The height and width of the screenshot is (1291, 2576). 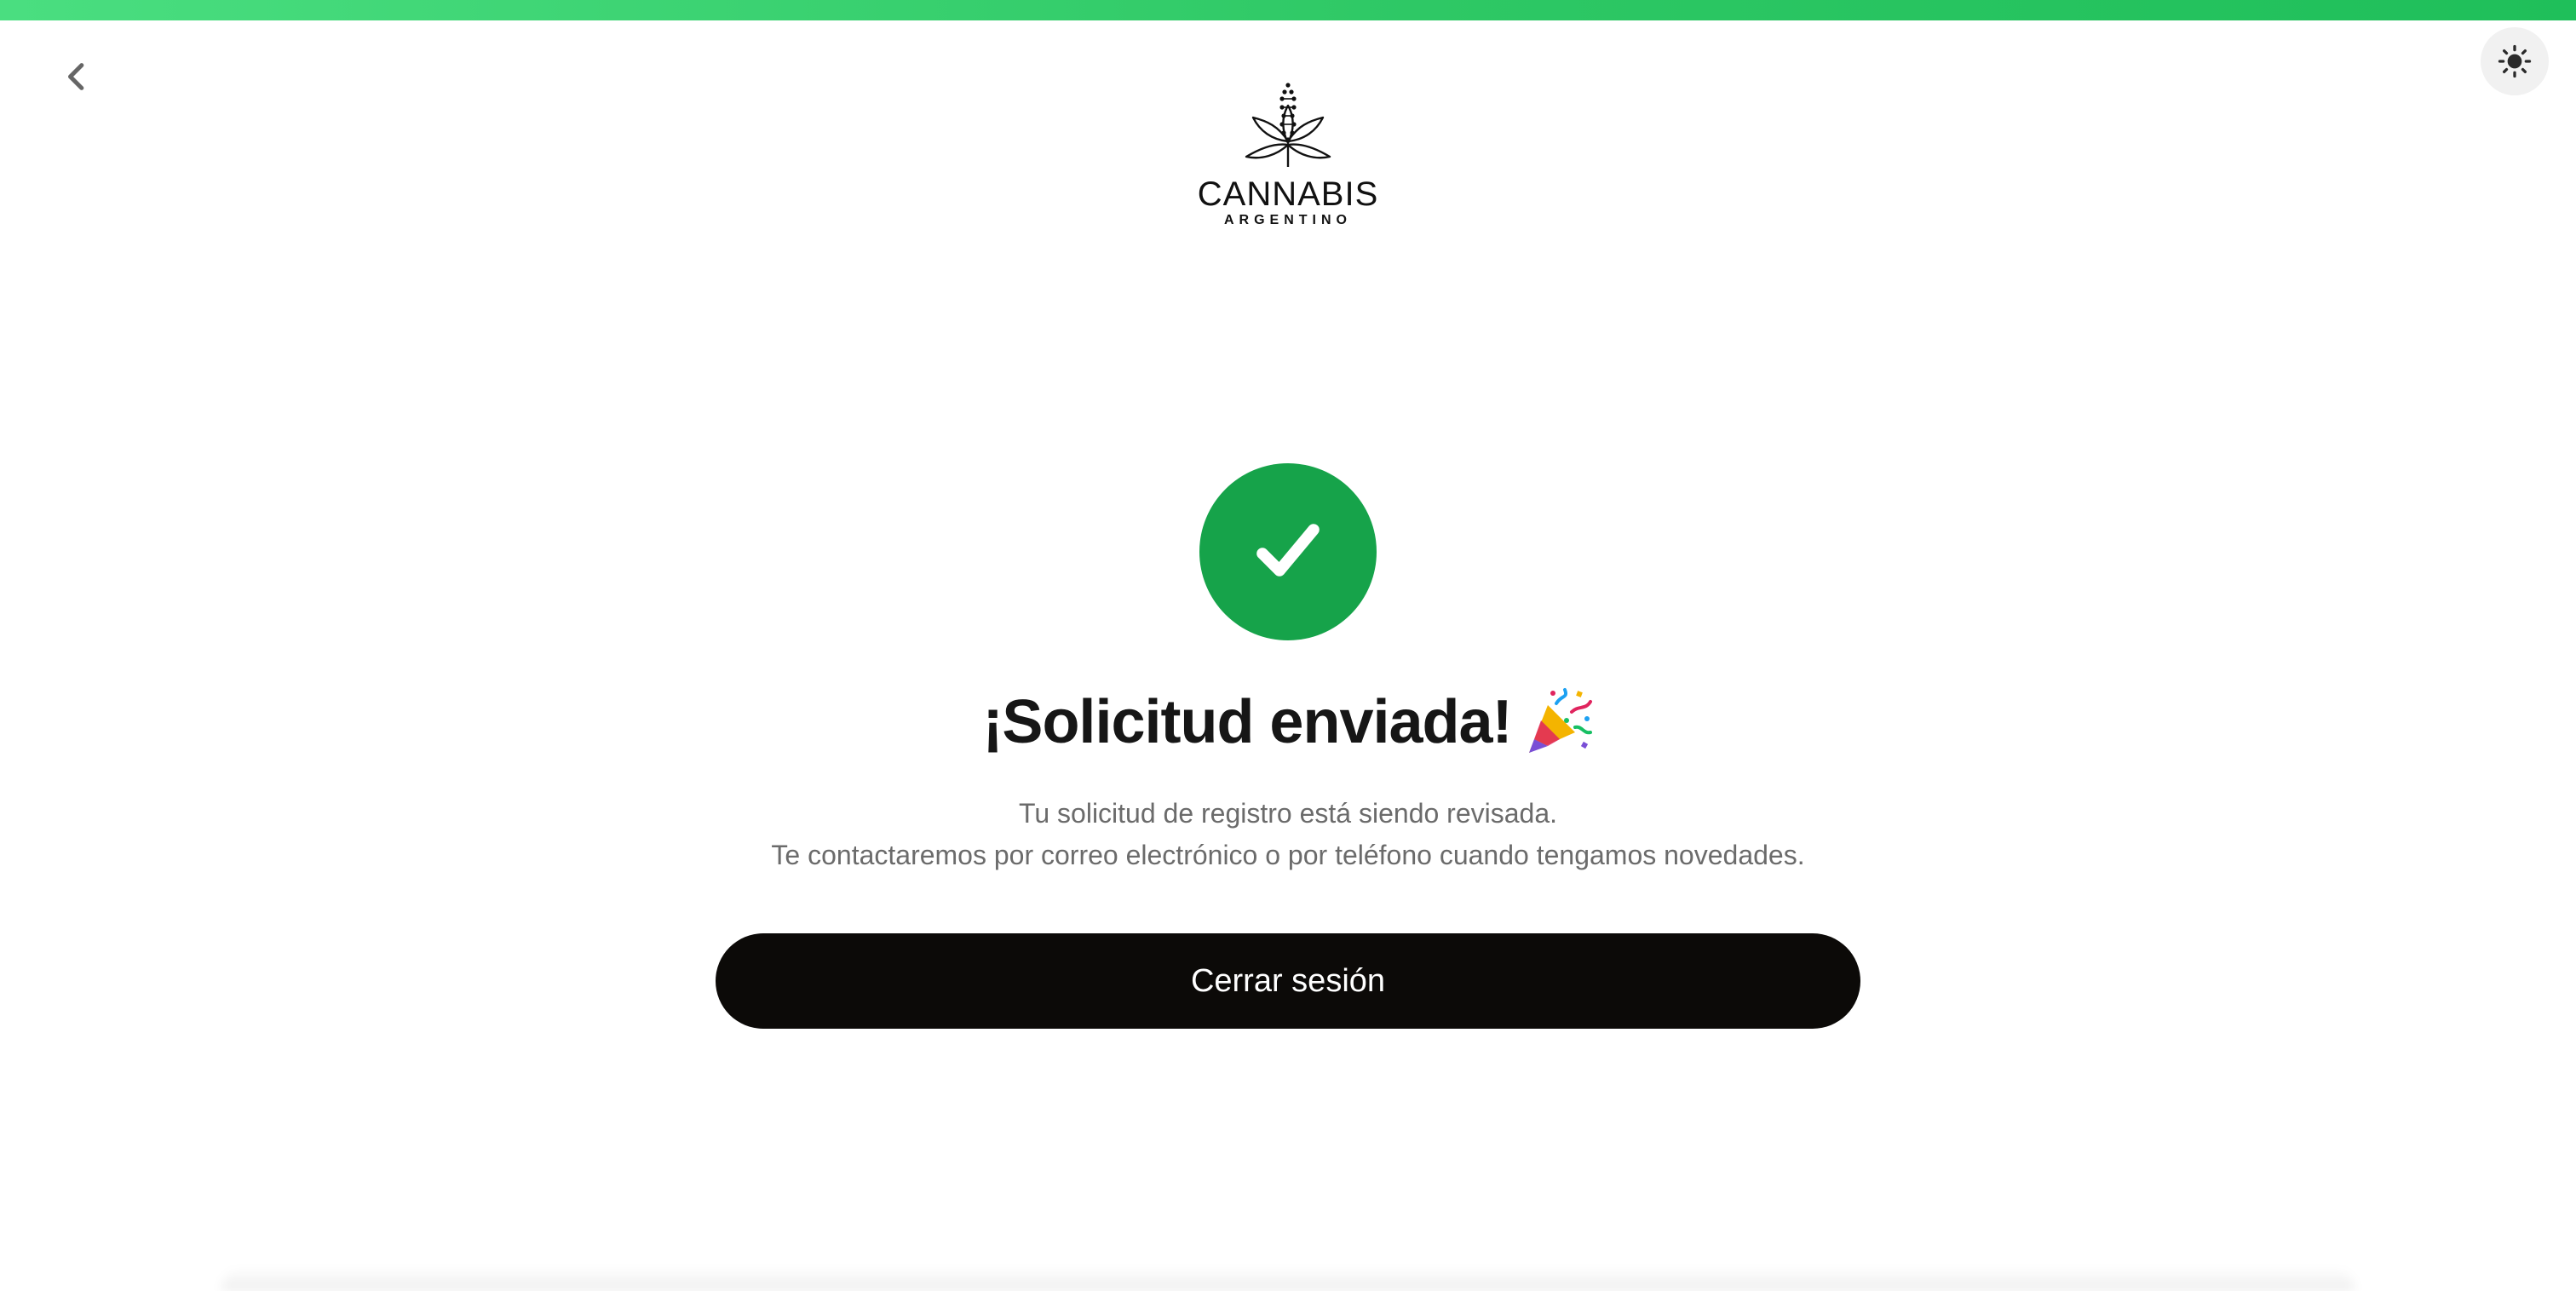 I want to click on sun-icon, so click(x=2515, y=61).